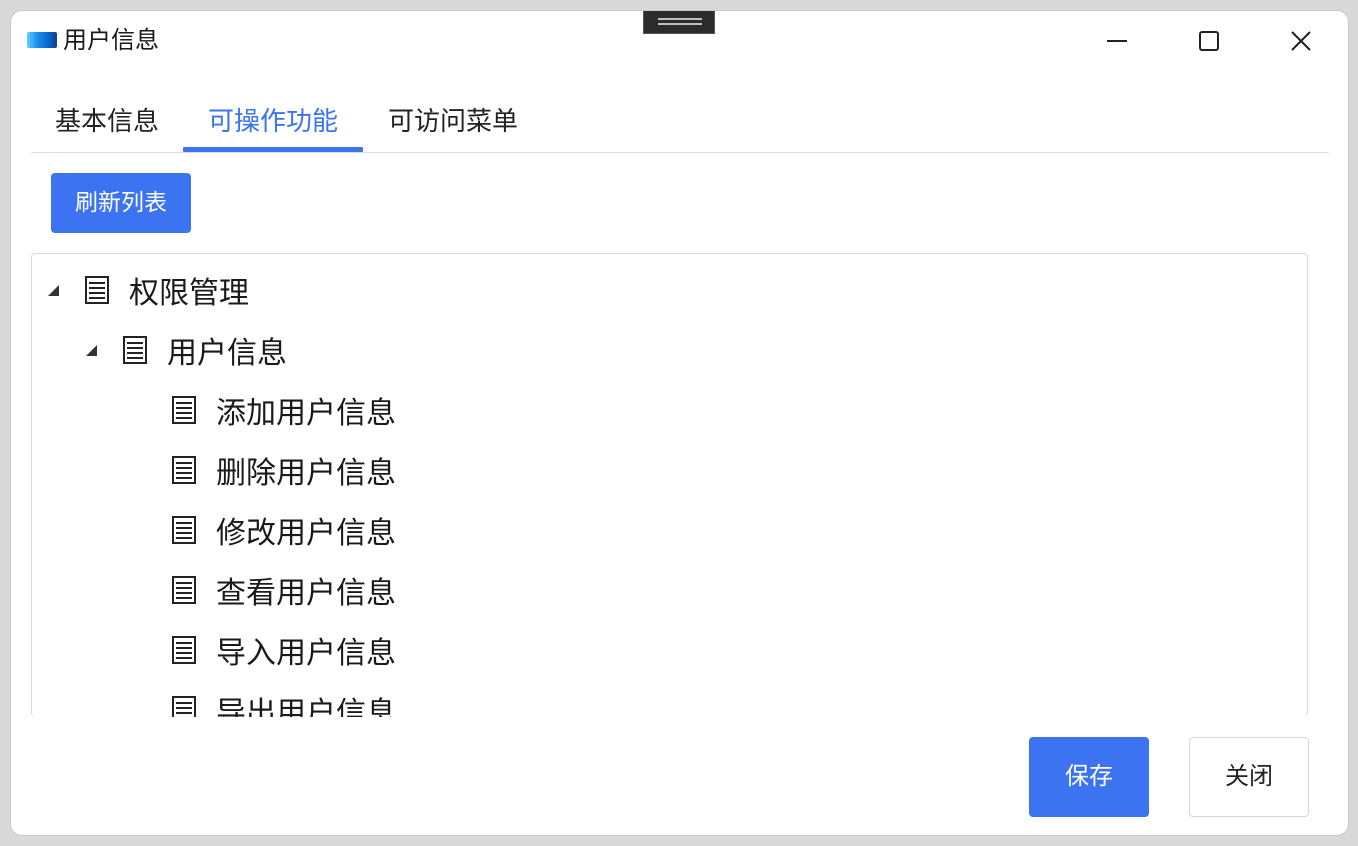 The image size is (1358, 846). I want to click on tree-node-label: 查看用户信息, so click(306, 593).